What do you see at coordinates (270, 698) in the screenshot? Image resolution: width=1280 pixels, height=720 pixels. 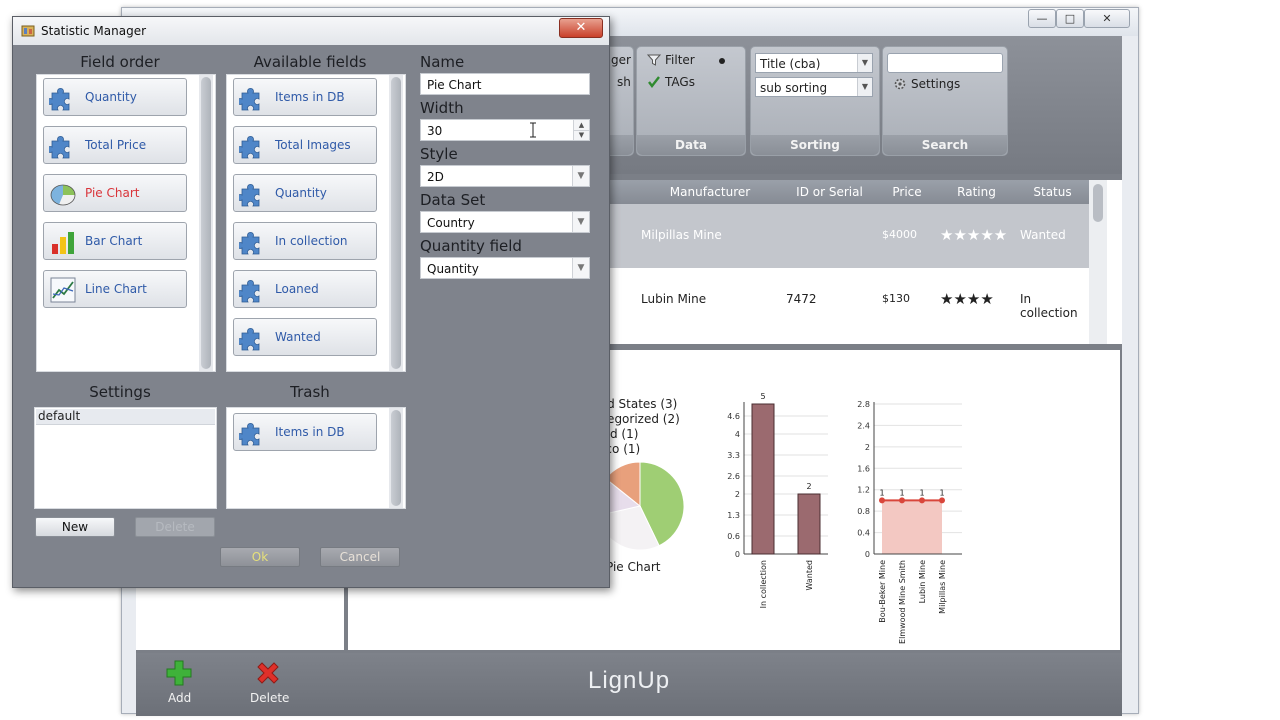 I see `delete-label: Delete` at bounding box center [270, 698].